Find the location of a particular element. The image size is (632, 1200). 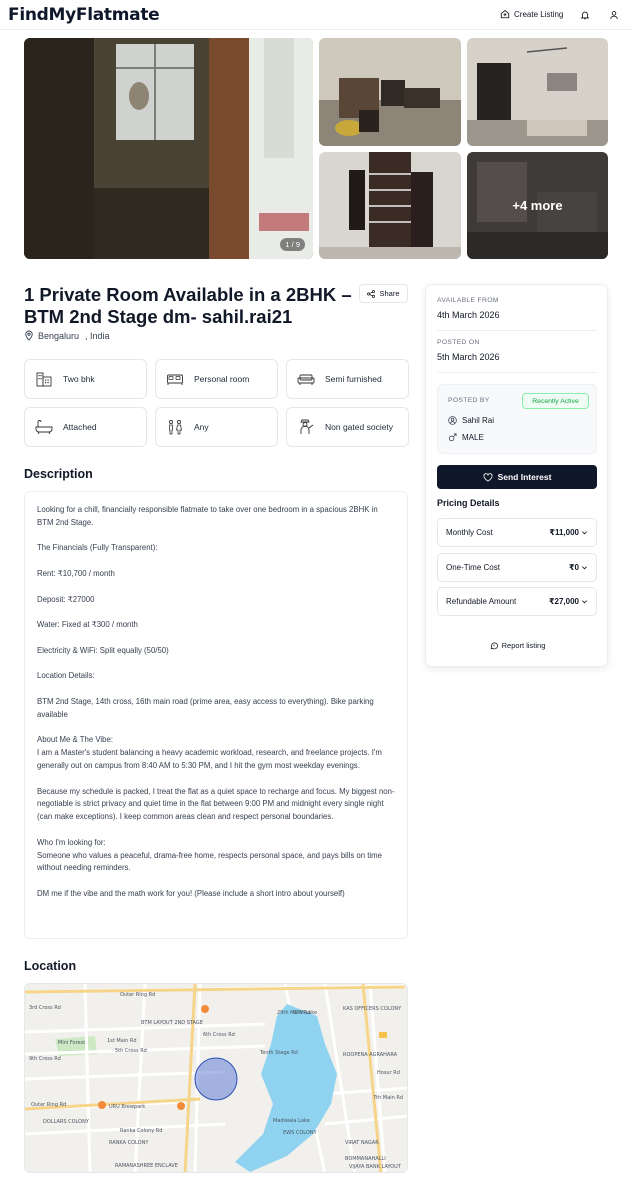

map-label: Madiwala Lake is located at coordinates (291, 1121).